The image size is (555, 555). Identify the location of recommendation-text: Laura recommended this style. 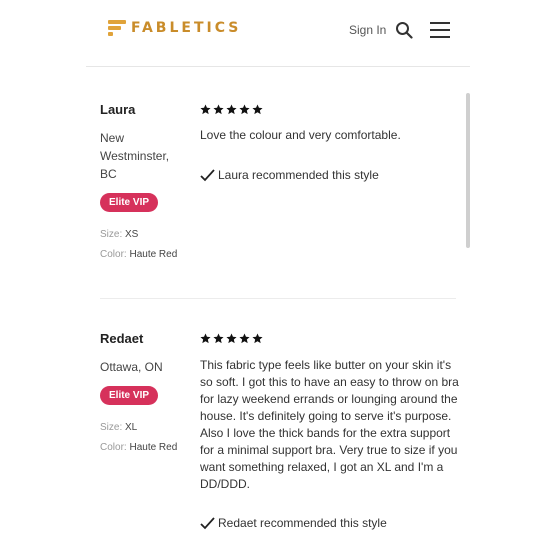
(298, 175).